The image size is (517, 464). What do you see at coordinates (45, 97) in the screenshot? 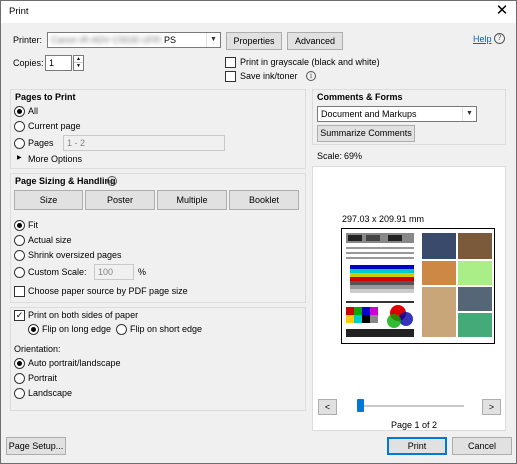
I see `pages-to-print-heading: Pages to Print` at bounding box center [45, 97].